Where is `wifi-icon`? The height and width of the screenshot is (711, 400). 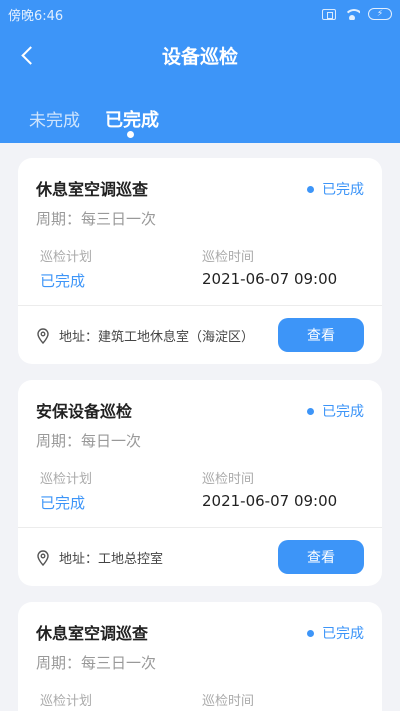 wifi-icon is located at coordinates (352, 14).